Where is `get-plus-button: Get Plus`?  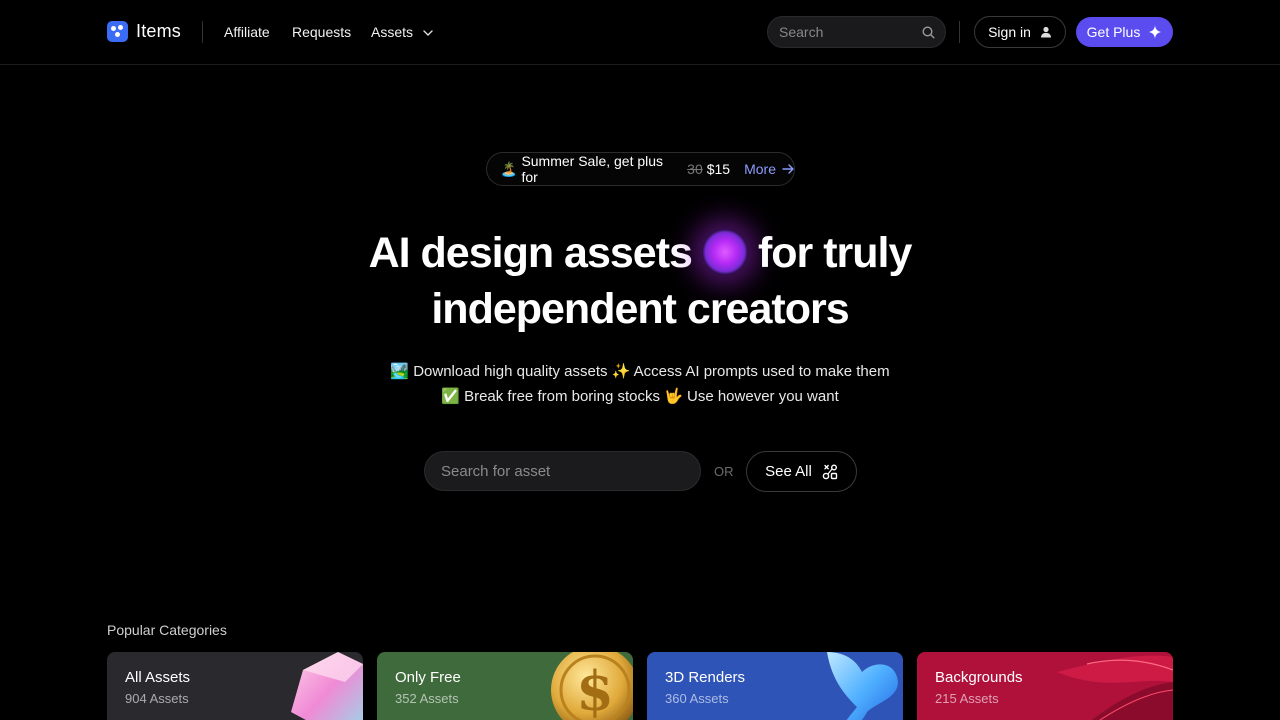 get-plus-button: Get Plus is located at coordinates (1124, 32).